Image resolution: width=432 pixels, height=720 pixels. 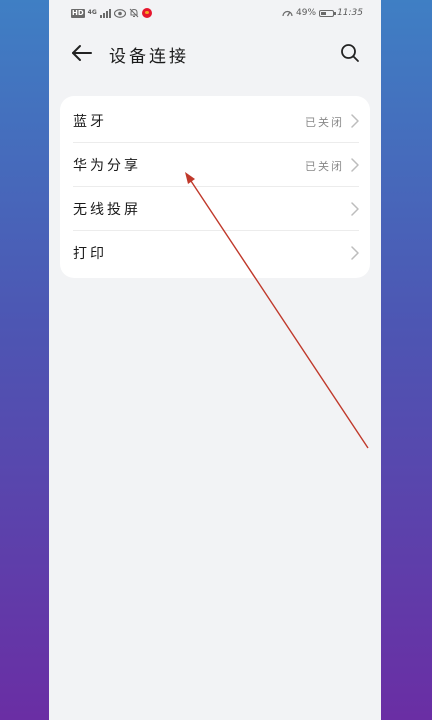 I want to click on network-type: 4G, so click(x=92, y=12).